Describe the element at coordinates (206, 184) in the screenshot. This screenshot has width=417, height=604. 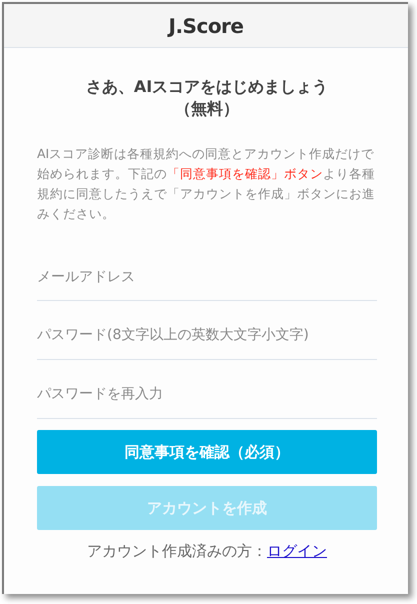
I see `intro-text: AIスコア診断は各種規約への同意とアカウント作成だけで始められます。下記の「同意事項を確認」ボタン より各種規約に同意したうえで「アカウントを作成」ボタンにお進みください。` at that location.